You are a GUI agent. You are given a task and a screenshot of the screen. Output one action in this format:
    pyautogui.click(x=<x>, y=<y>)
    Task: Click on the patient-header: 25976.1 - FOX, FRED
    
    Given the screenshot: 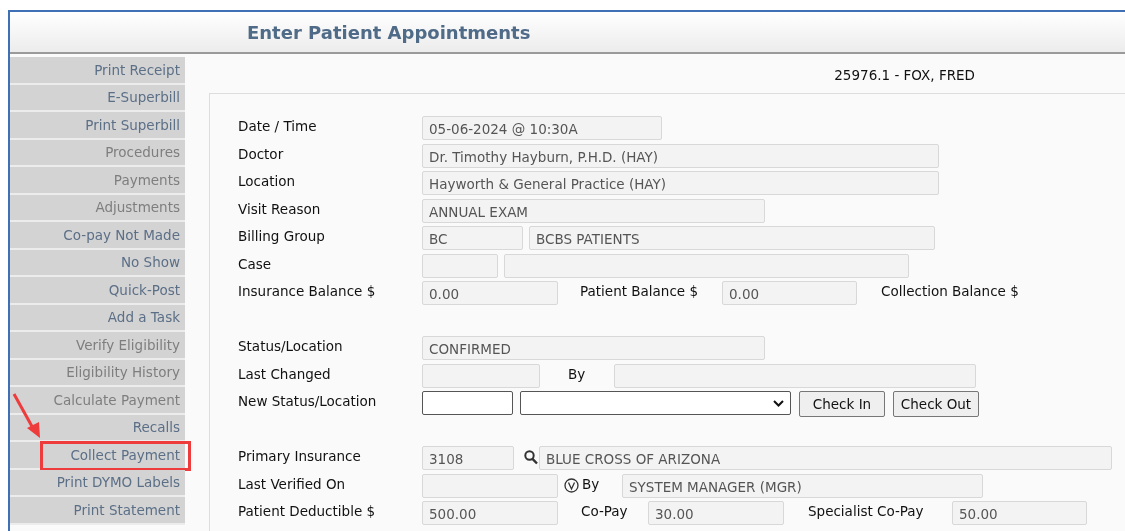 What is the action you would take?
    pyautogui.click(x=904, y=75)
    